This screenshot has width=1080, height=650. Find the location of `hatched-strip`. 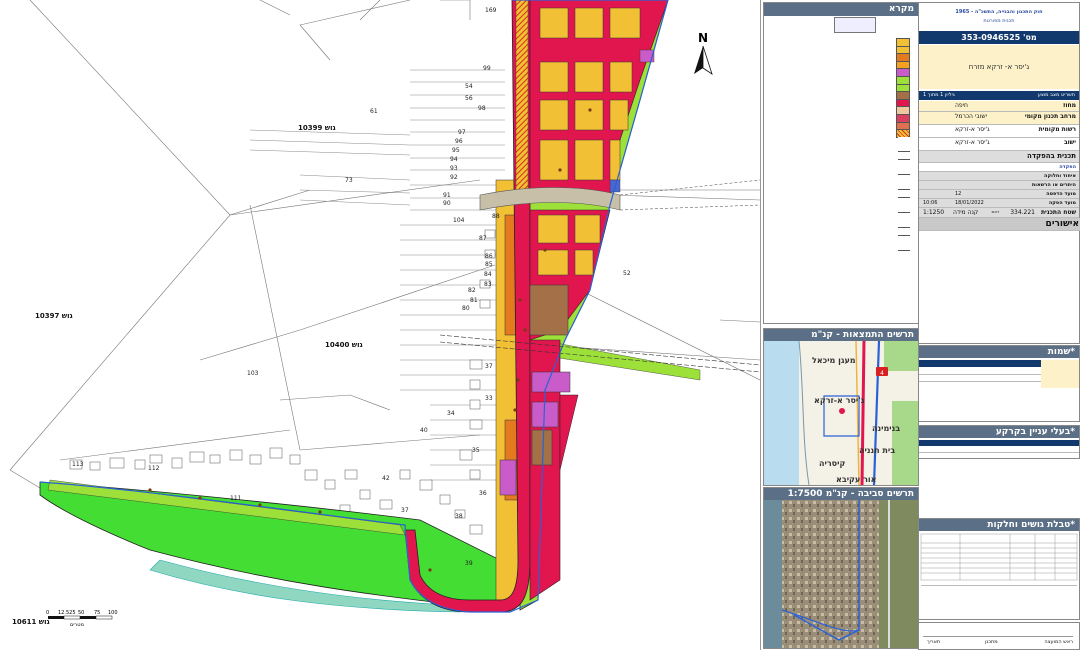

hatched-strip is located at coordinates (522, 100).